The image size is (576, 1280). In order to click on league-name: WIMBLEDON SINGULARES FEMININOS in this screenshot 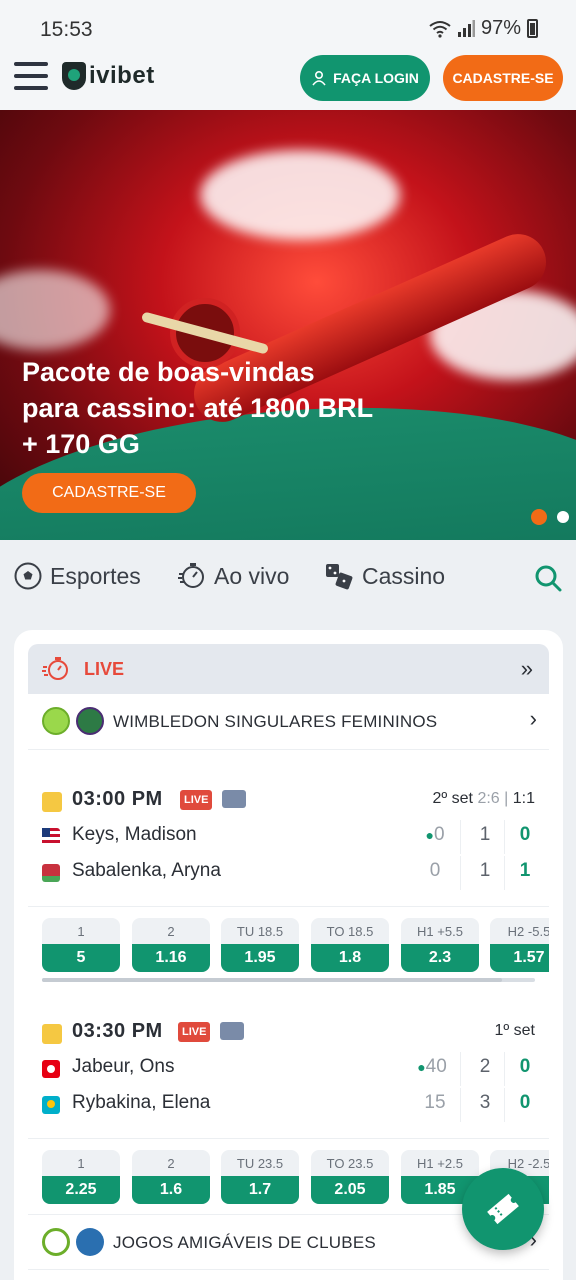, I will do `click(275, 721)`.